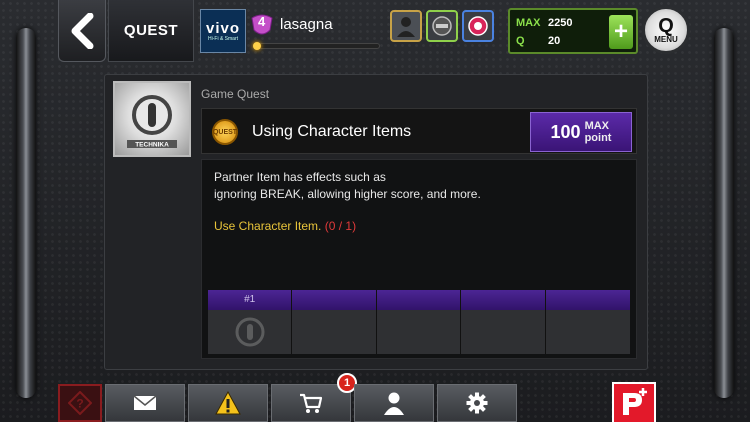 This screenshot has width=750, height=422. Describe the element at coordinates (223, 39) in the screenshot. I see `avatar-sub: Hi-Fi & Smart` at that location.